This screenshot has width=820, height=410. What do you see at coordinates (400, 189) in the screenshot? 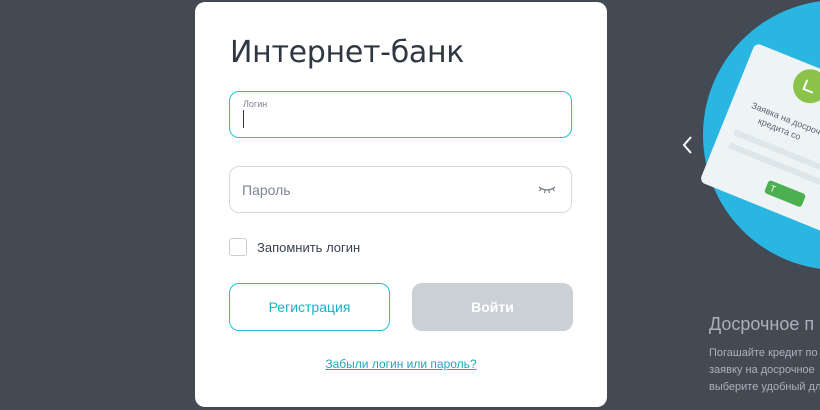
I see `password-field: Пароль` at bounding box center [400, 189].